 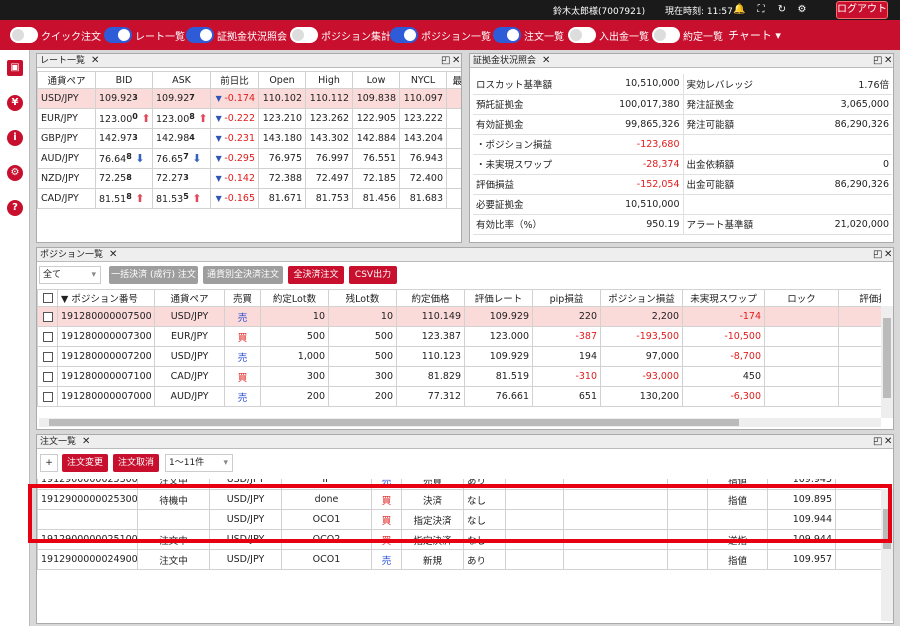 I want to click on bid-price: 76.648 ⬇, so click(x=124, y=158).